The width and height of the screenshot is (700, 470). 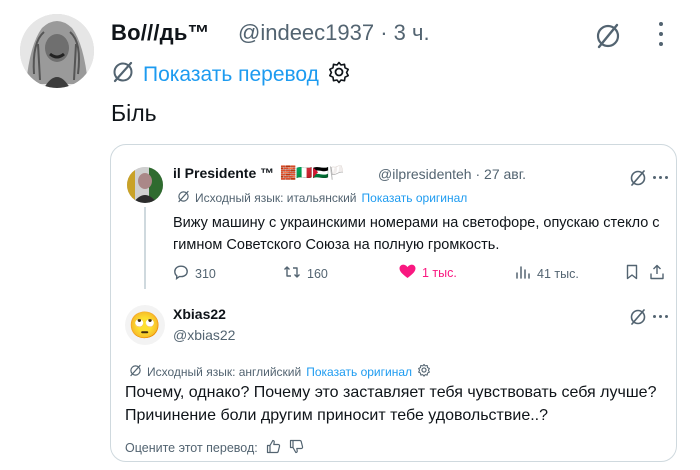 What do you see at coordinates (312, 172) in the screenshot?
I see `quote-author-flags: 🧱🇮🇹🇵🇸🏳️` at bounding box center [312, 172].